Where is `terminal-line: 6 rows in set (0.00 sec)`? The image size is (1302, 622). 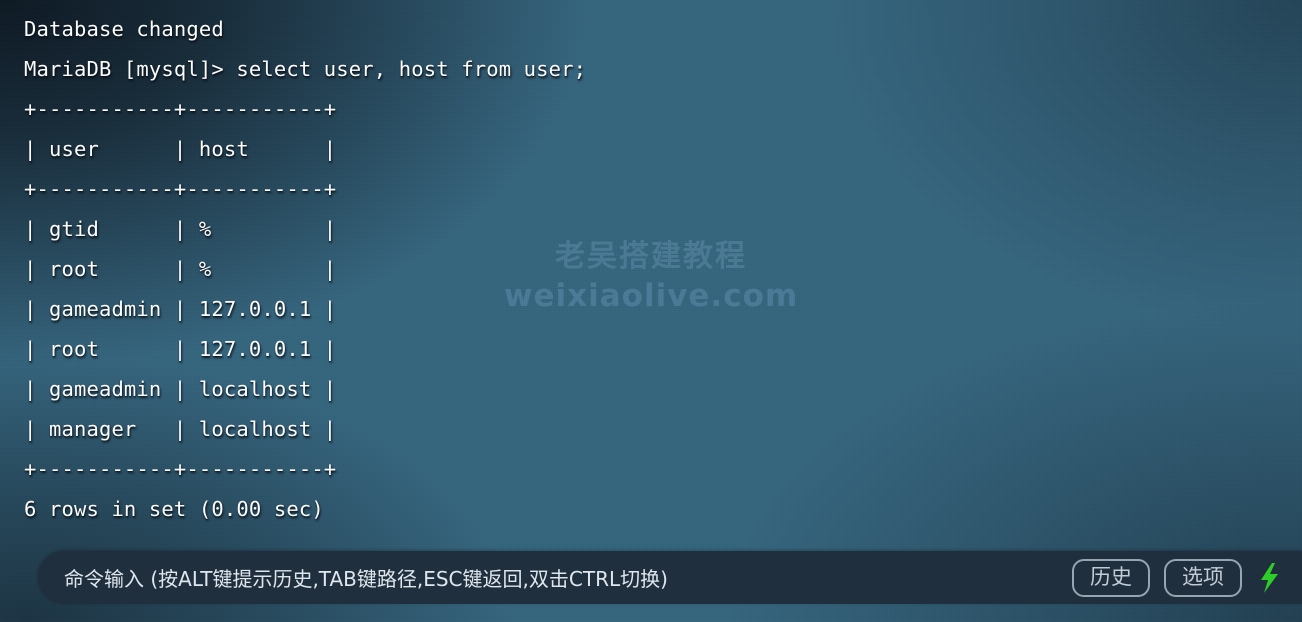 terminal-line: 6 rows in set (0.00 sec) is located at coordinates (174, 509).